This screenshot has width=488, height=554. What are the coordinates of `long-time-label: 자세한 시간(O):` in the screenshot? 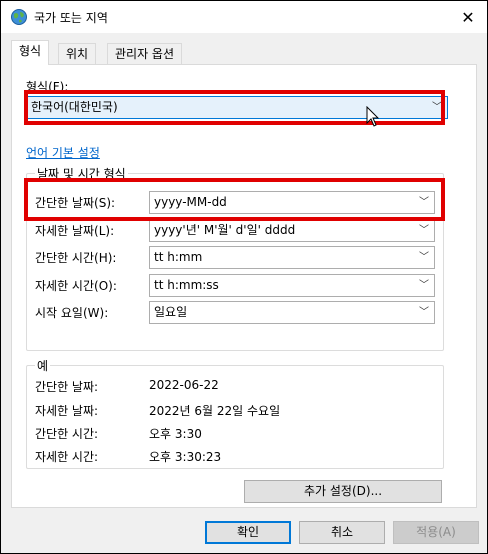 It's located at (76, 286).